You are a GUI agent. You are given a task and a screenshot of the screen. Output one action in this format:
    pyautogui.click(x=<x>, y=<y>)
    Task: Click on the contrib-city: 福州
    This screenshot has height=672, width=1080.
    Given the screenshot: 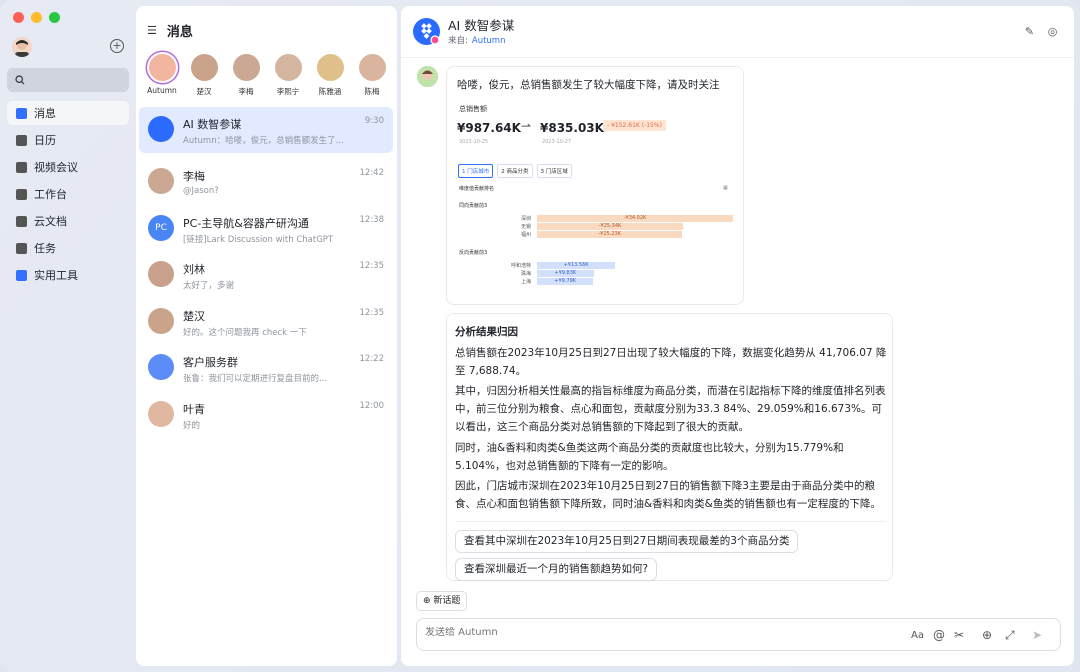 What is the action you would take?
    pyautogui.click(x=525, y=235)
    